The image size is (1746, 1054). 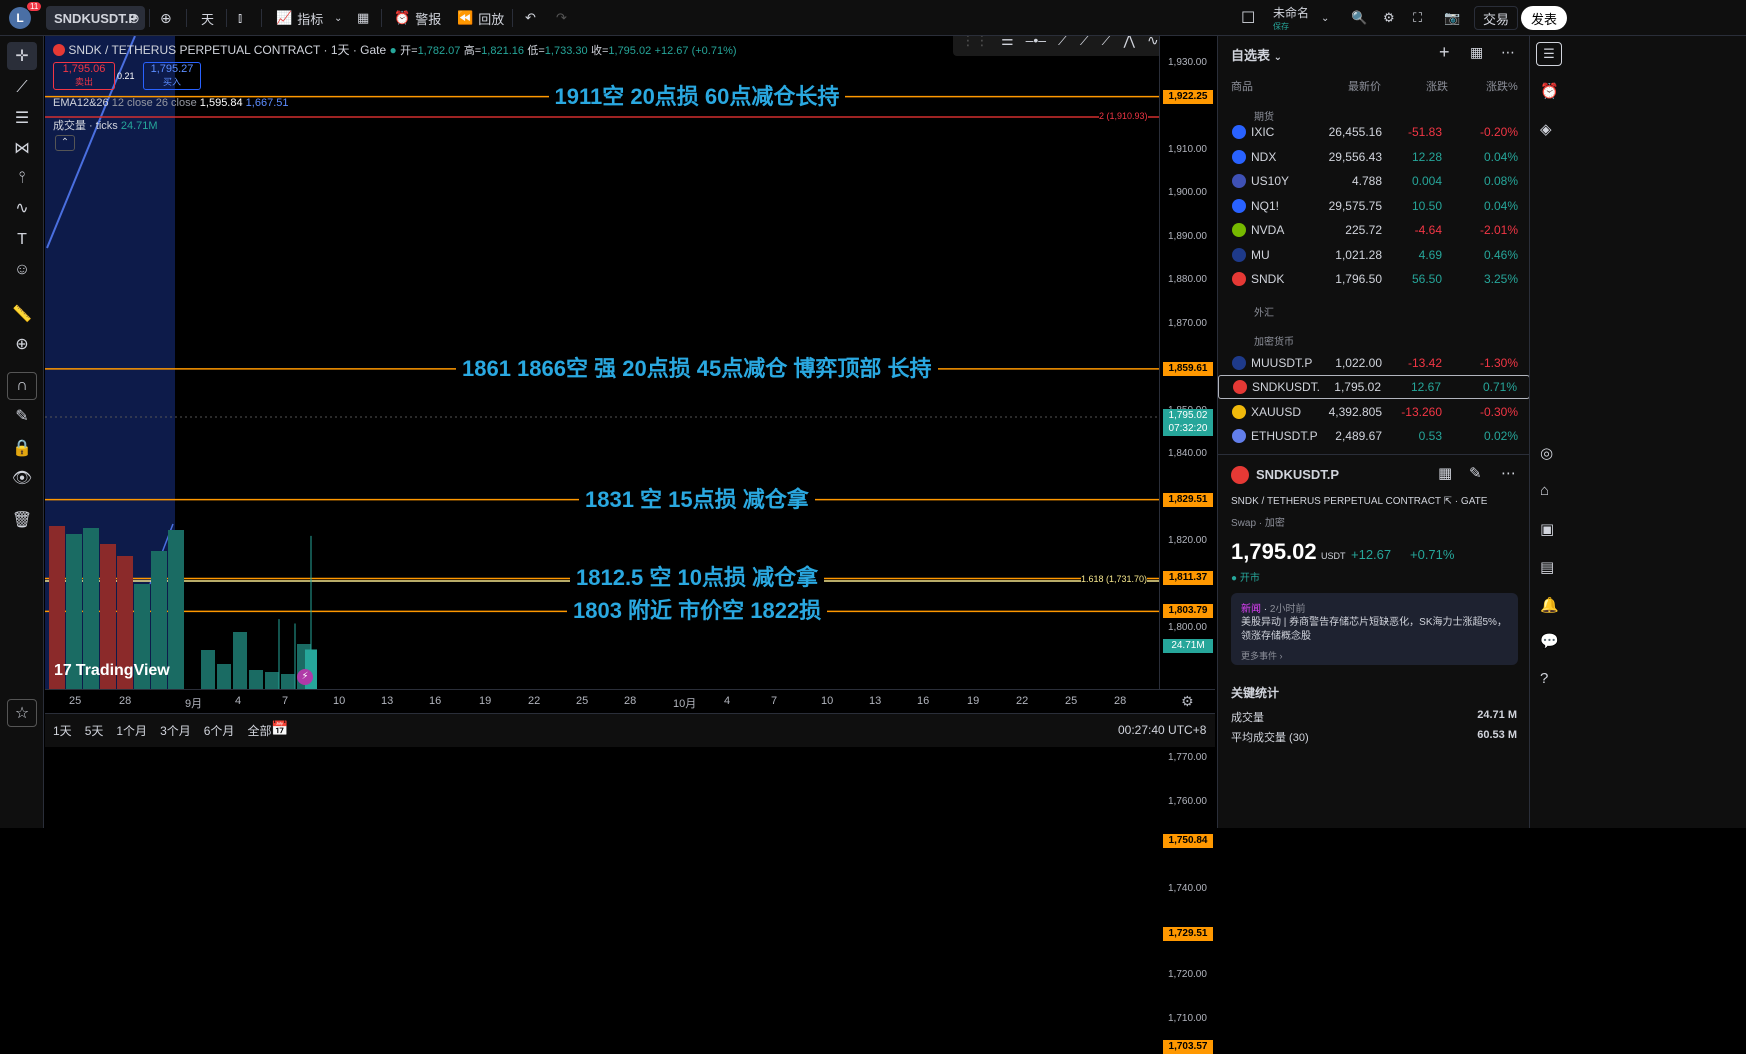 I want to click on templates-icon: ▦, so click(x=363, y=18).